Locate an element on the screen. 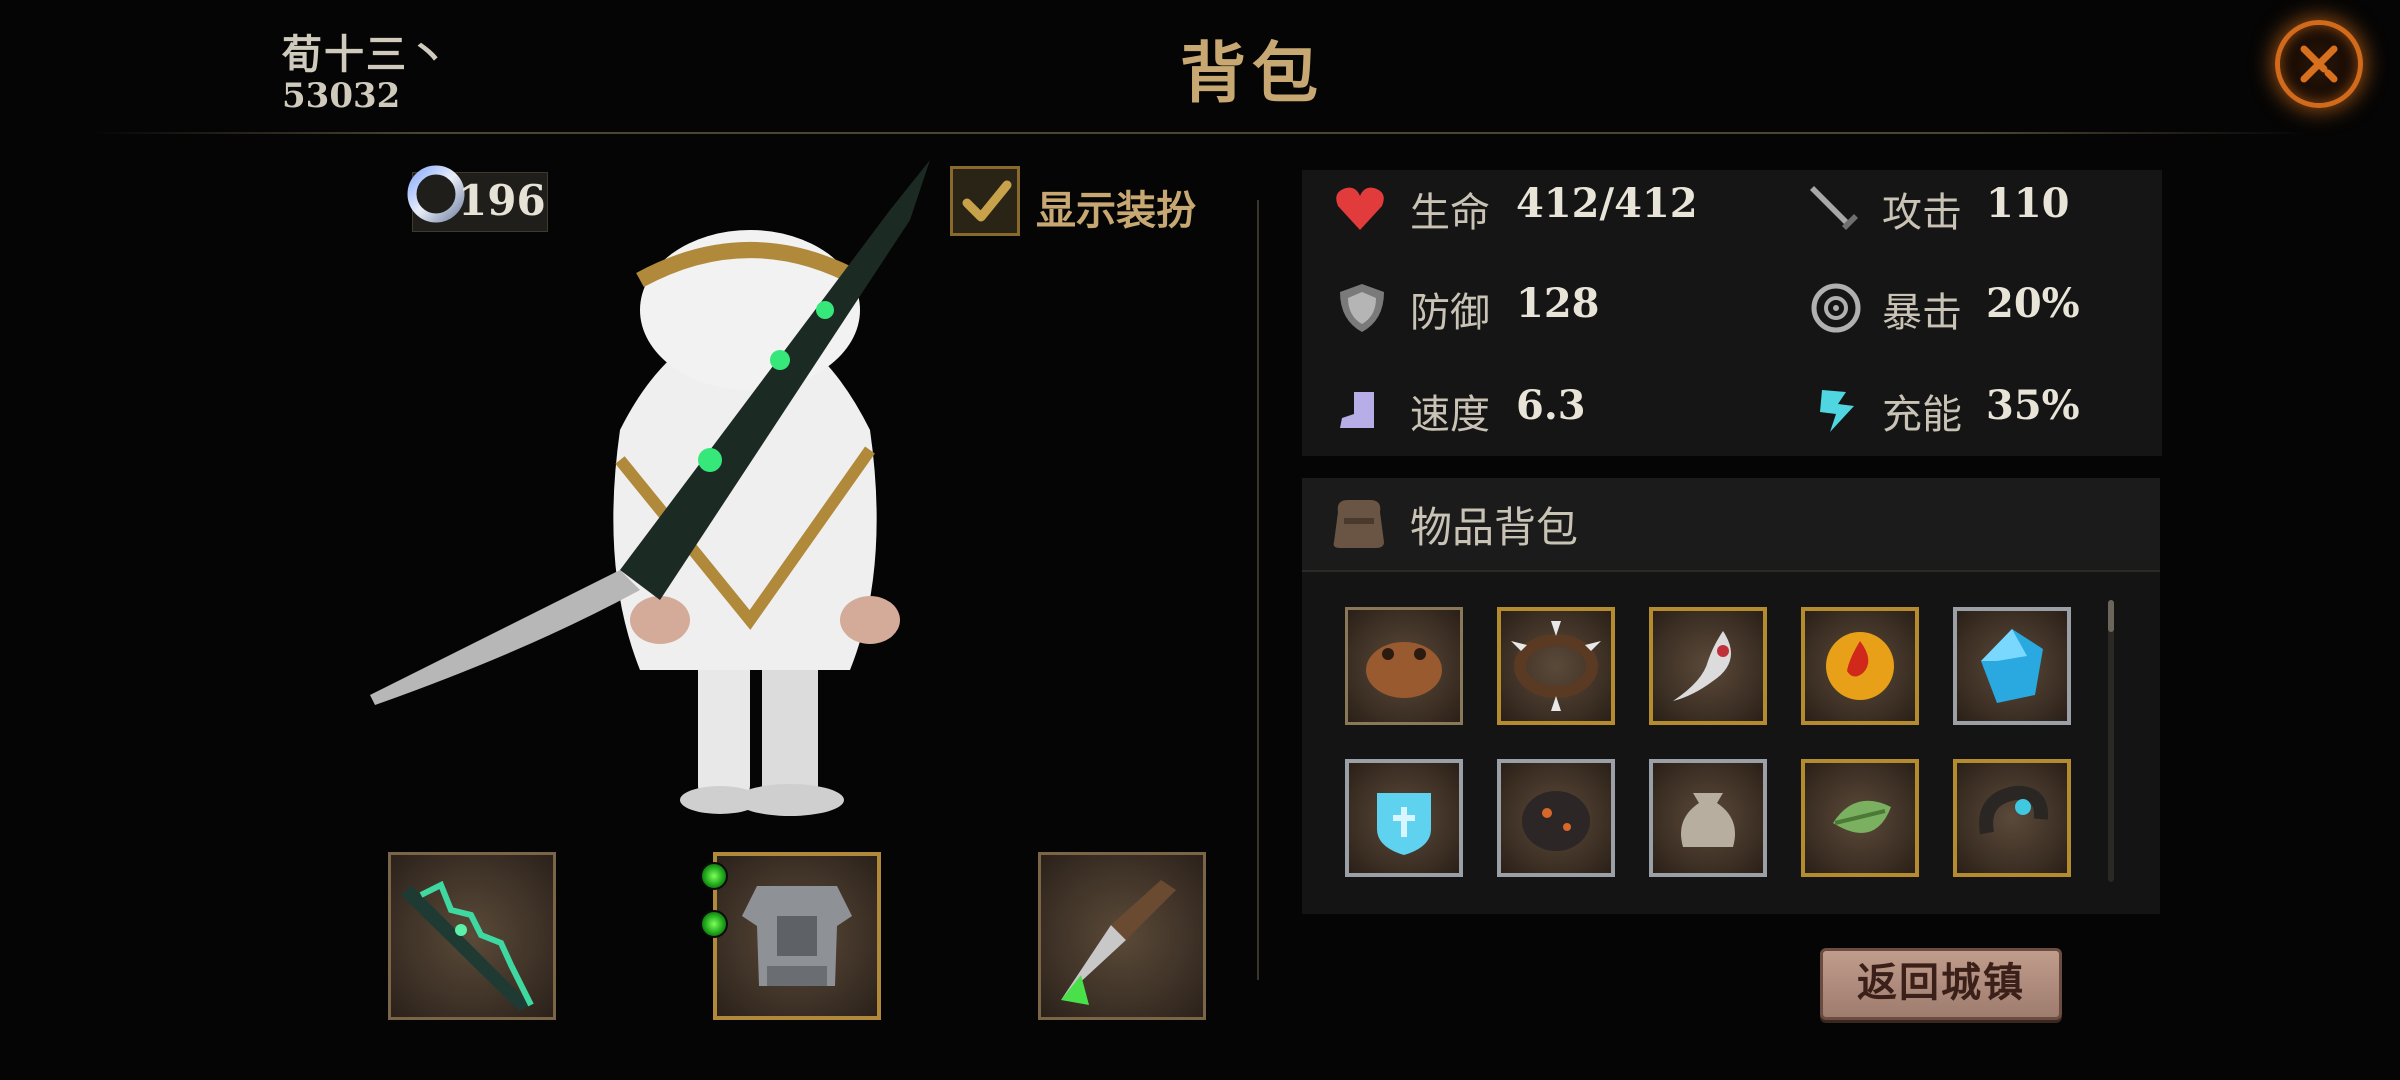  player-id: 53032 is located at coordinates (341, 96).